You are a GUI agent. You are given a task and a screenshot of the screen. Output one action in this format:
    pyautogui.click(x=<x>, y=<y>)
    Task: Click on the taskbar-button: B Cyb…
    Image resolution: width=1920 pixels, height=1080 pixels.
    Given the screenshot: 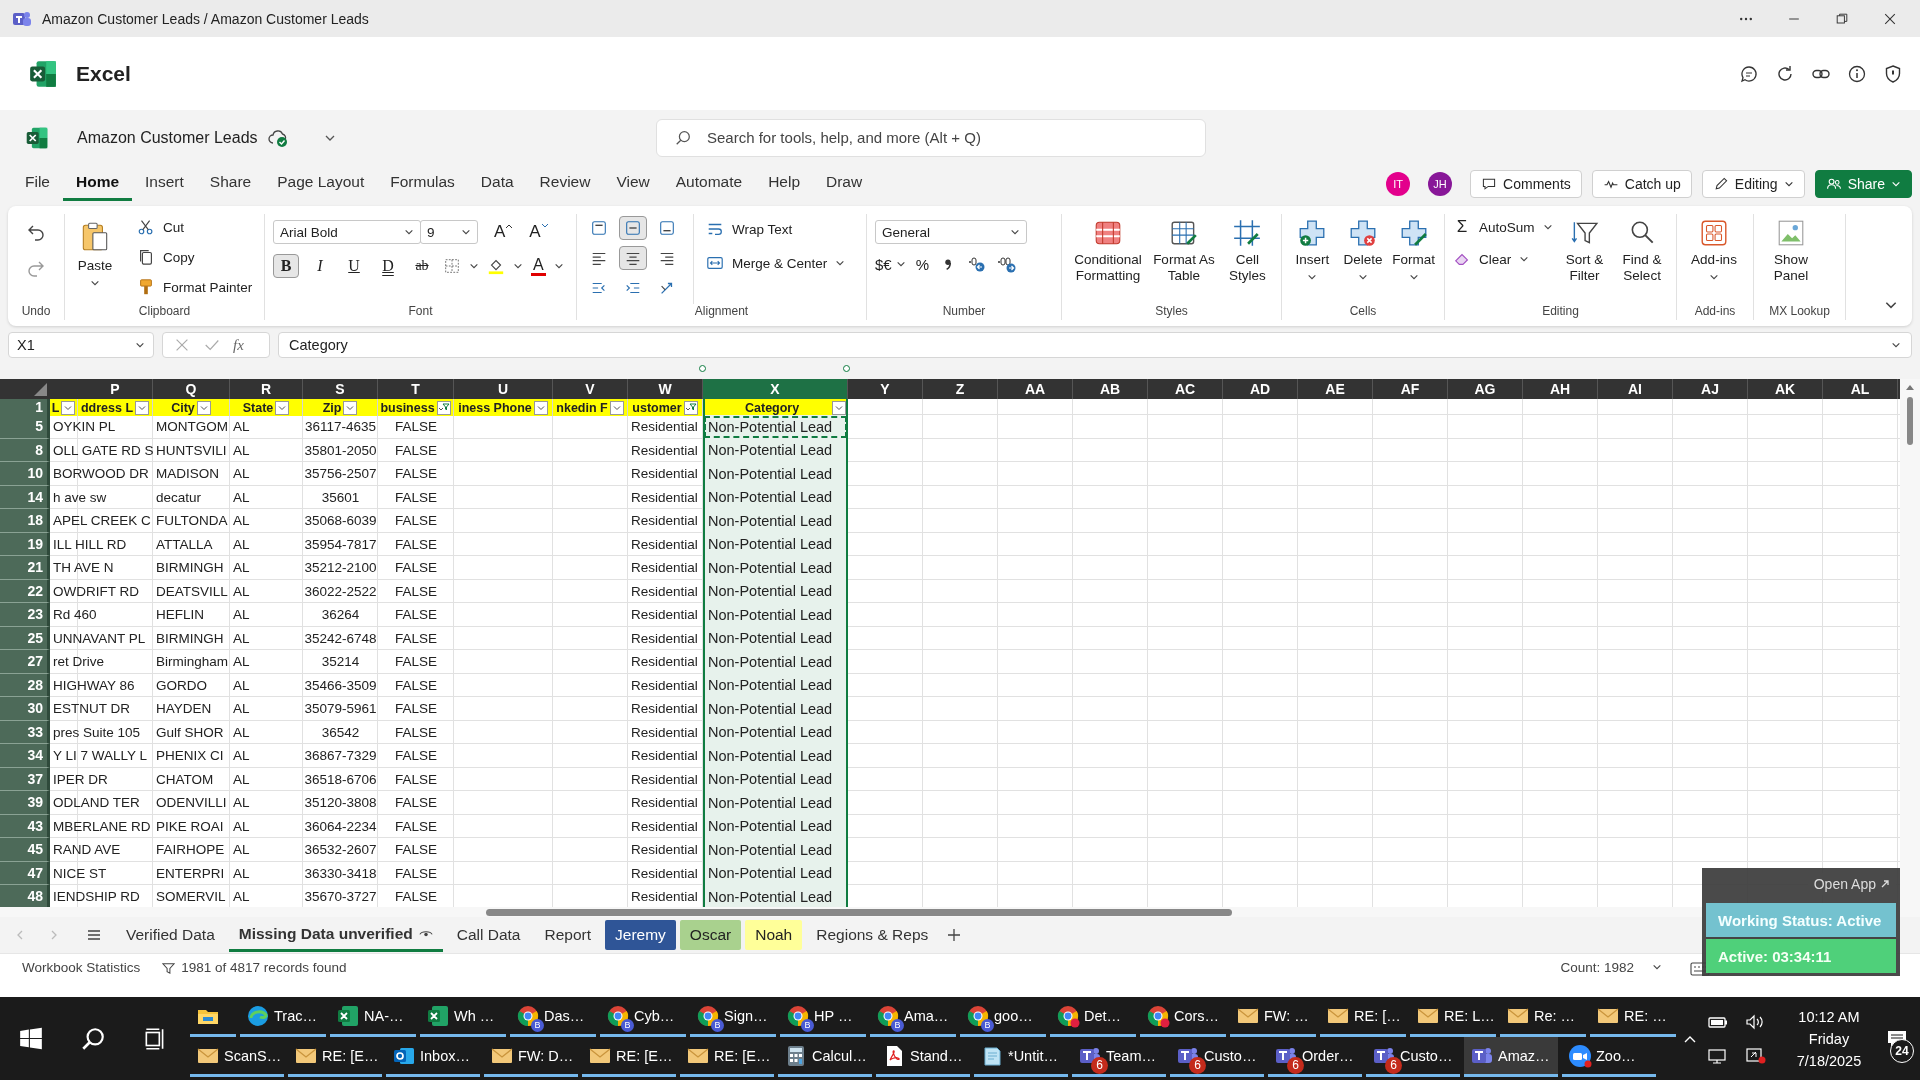 What is the action you would take?
    pyautogui.click(x=643, y=1017)
    